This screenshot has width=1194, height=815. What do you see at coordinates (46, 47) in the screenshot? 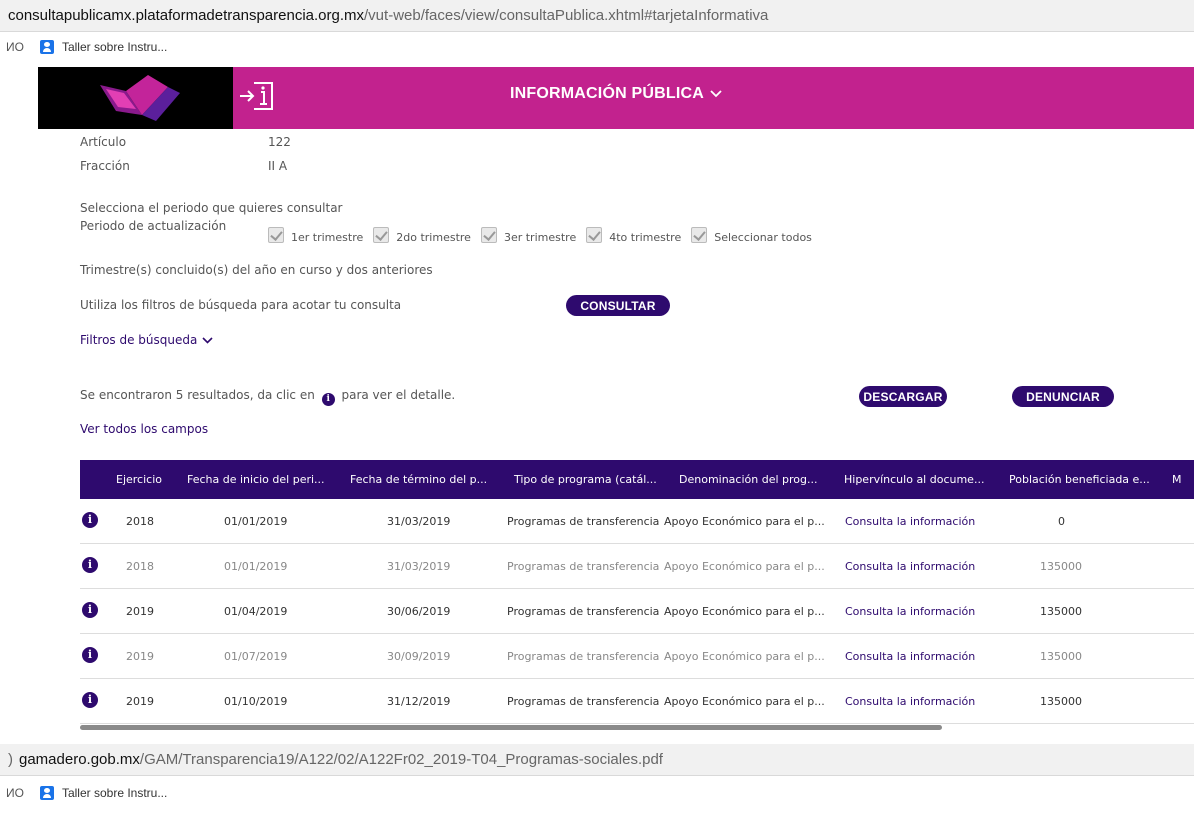
I see `classroom-icon` at bounding box center [46, 47].